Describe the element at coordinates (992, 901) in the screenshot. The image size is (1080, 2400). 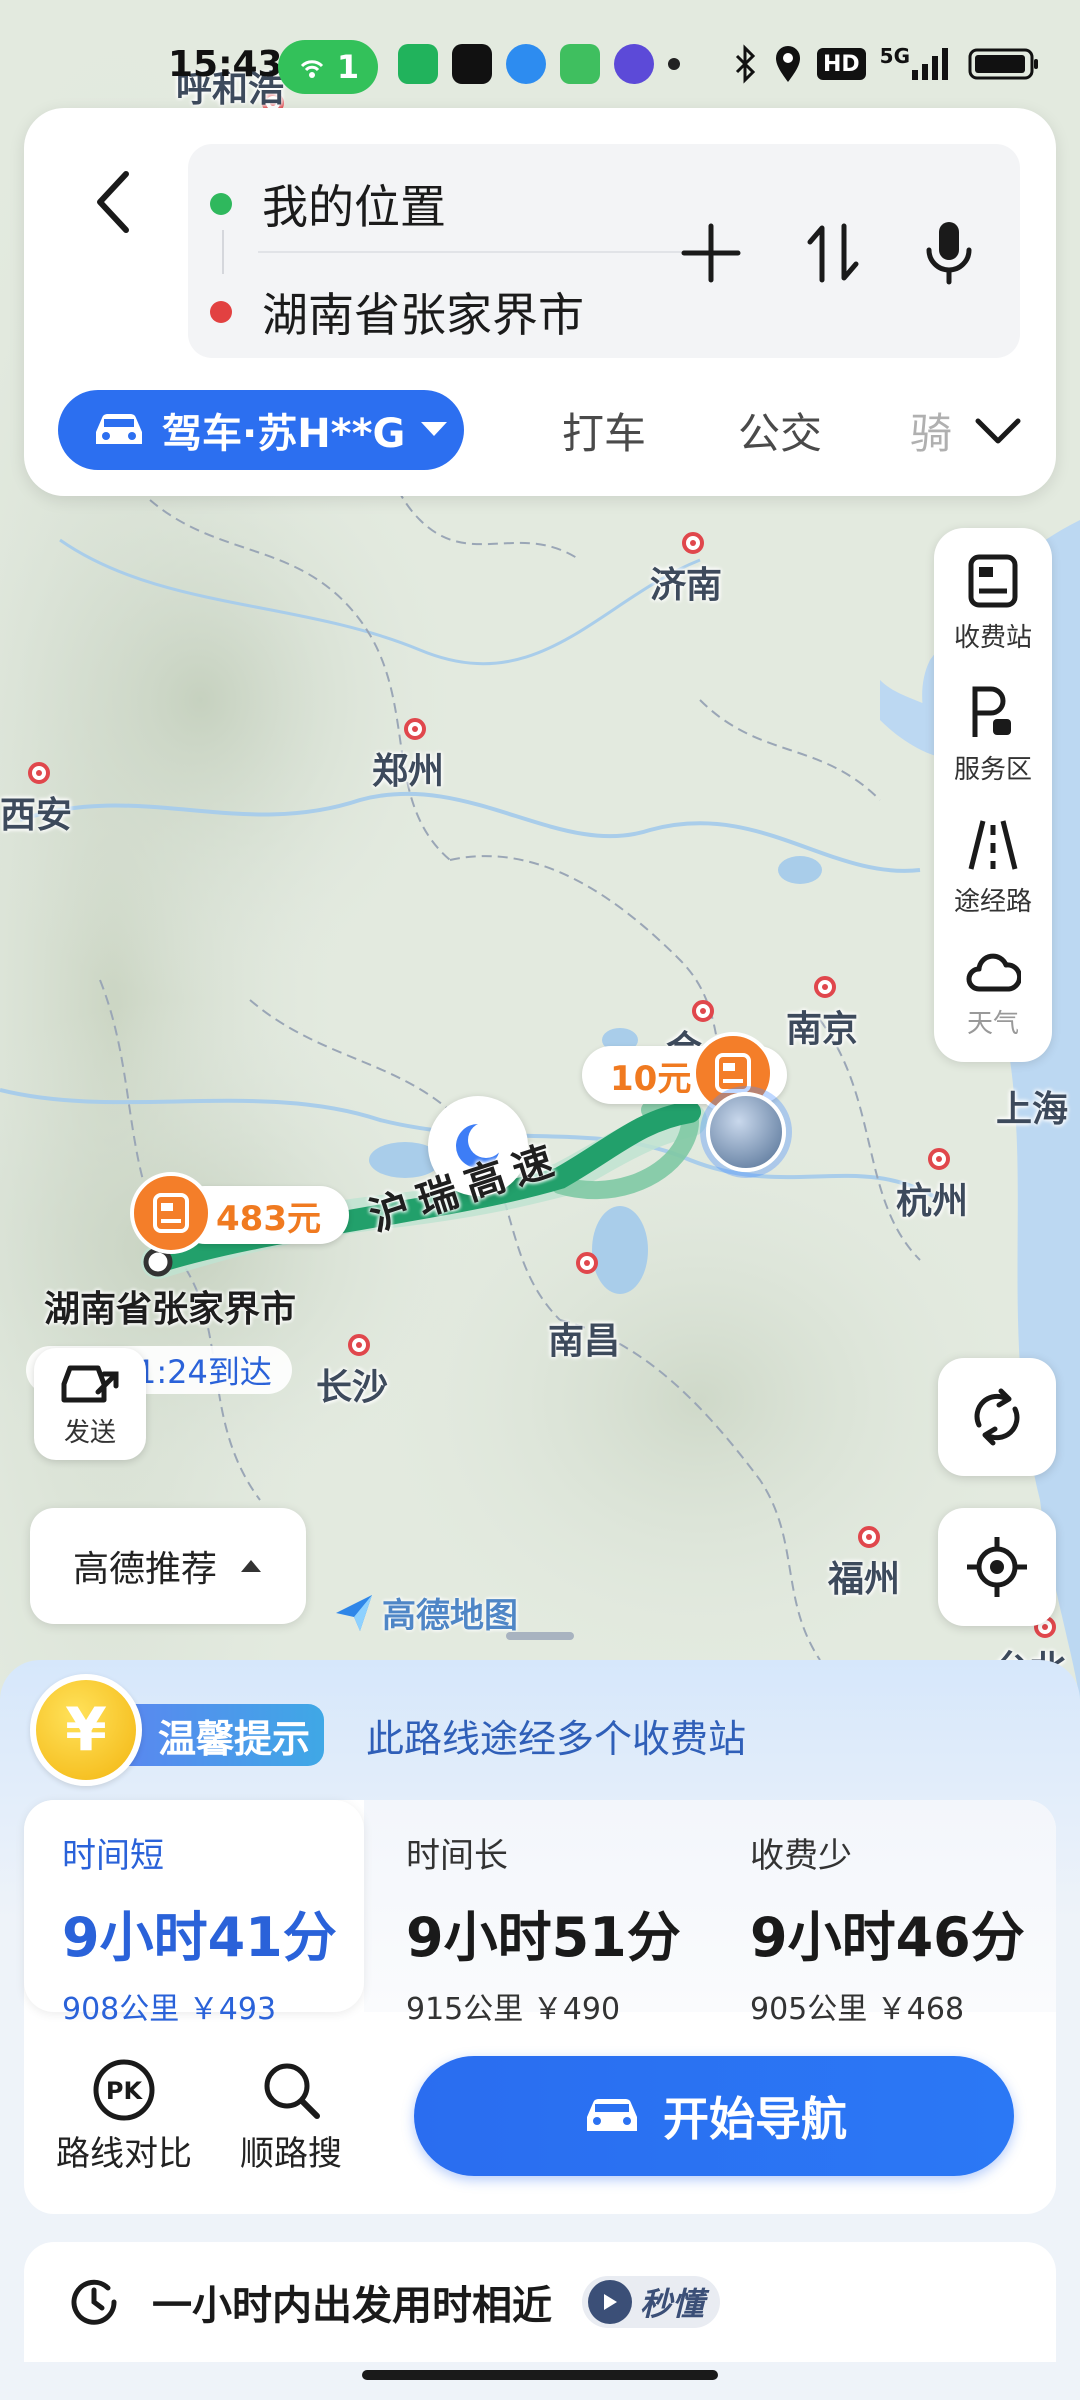
I see `tool-label: 途经路` at that location.